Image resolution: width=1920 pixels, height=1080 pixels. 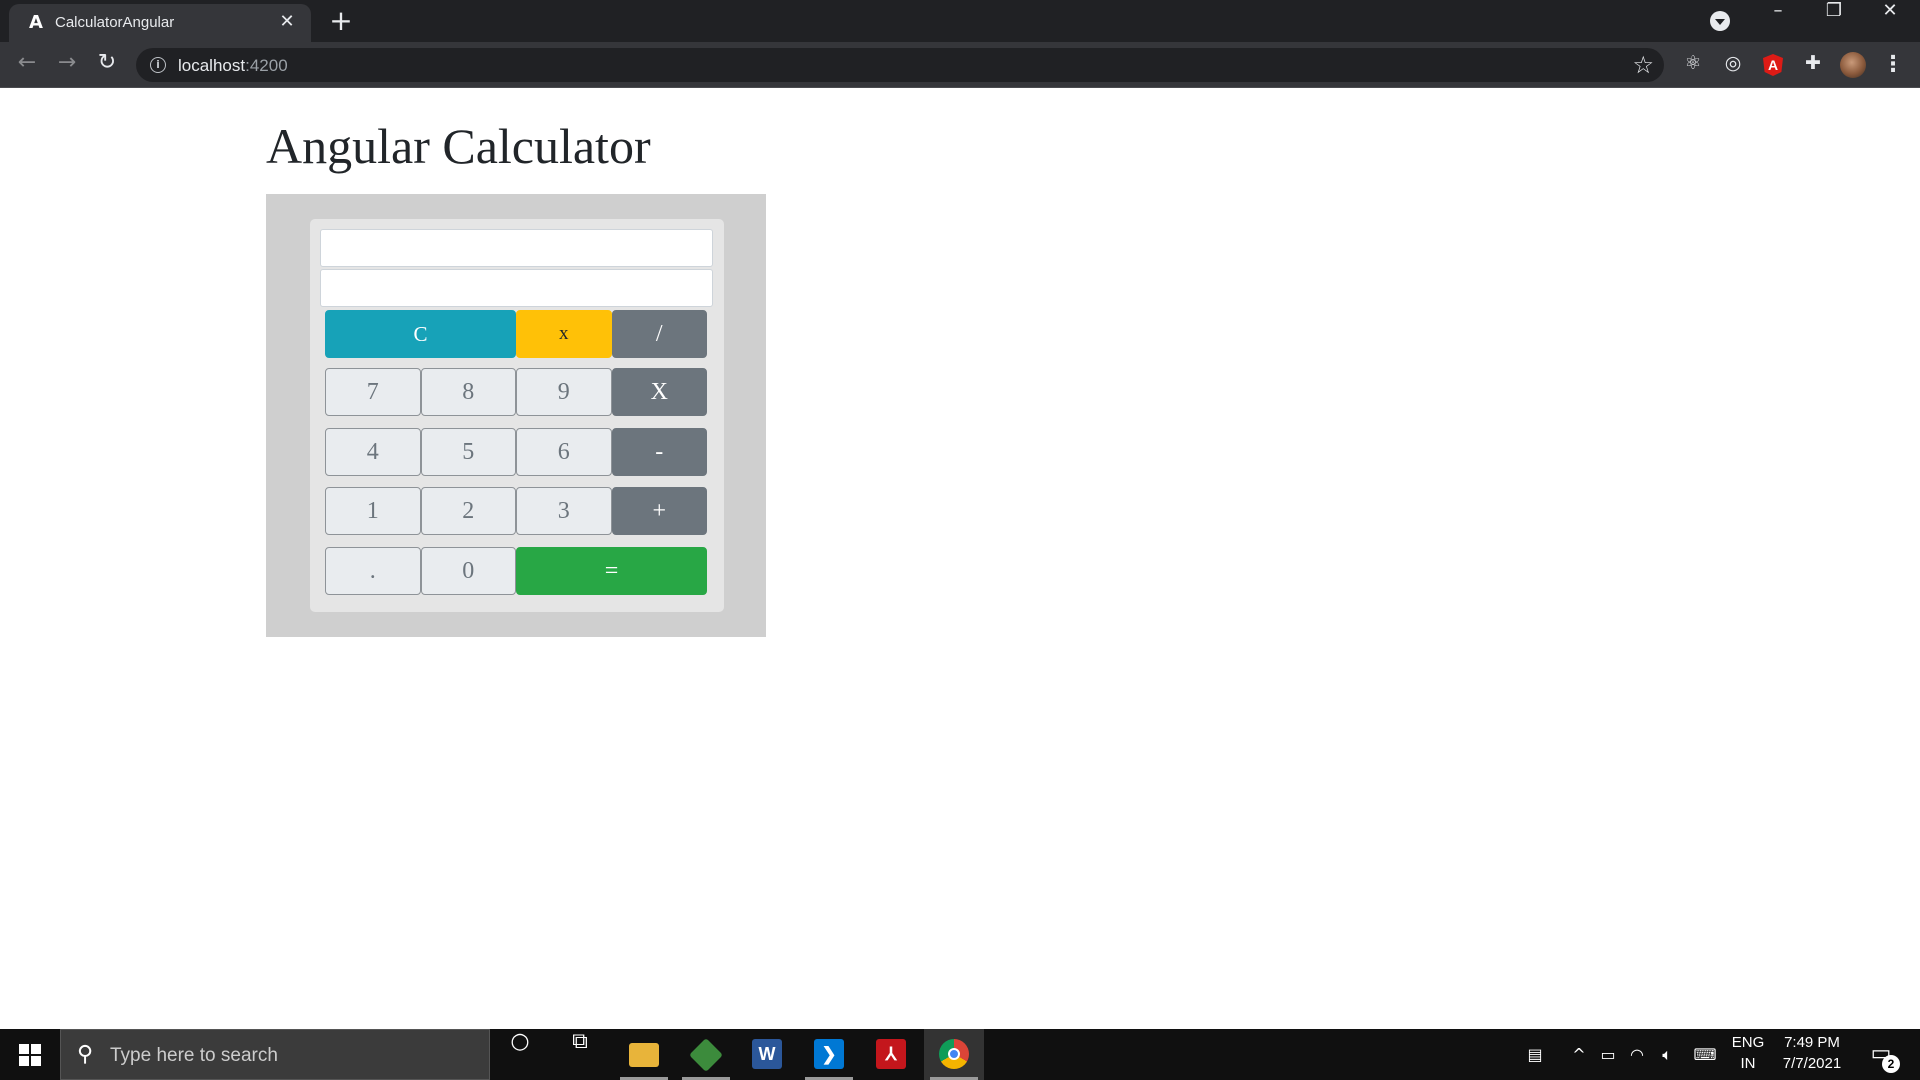 I want to click on digit-9-button: 9, so click(x=564, y=392).